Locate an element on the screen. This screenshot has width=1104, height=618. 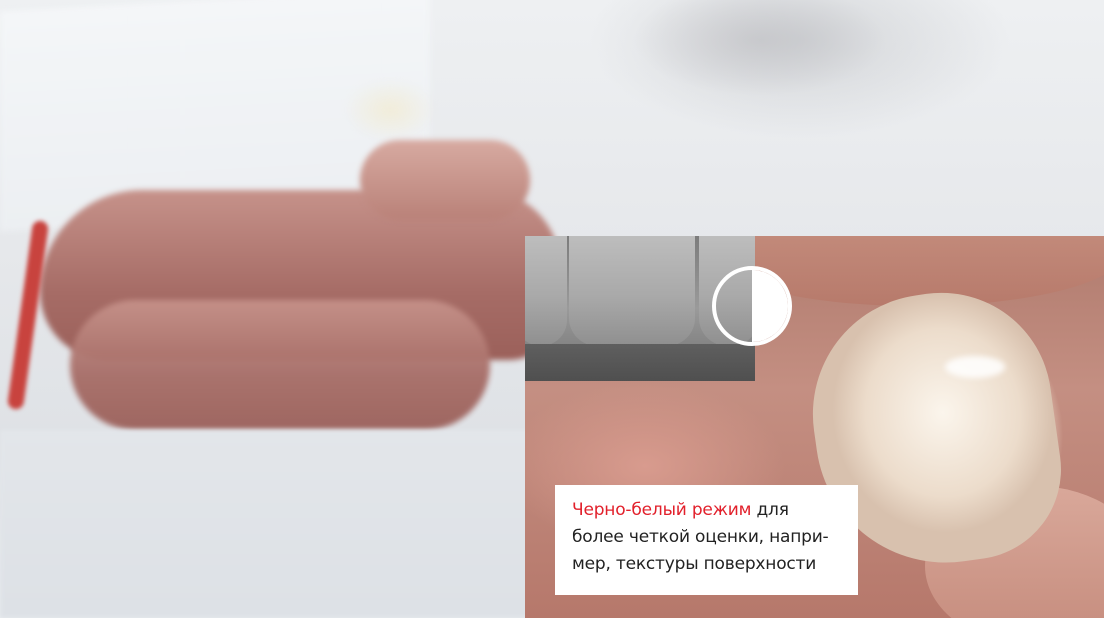
bw-tooth-left is located at coordinates (546, 291).